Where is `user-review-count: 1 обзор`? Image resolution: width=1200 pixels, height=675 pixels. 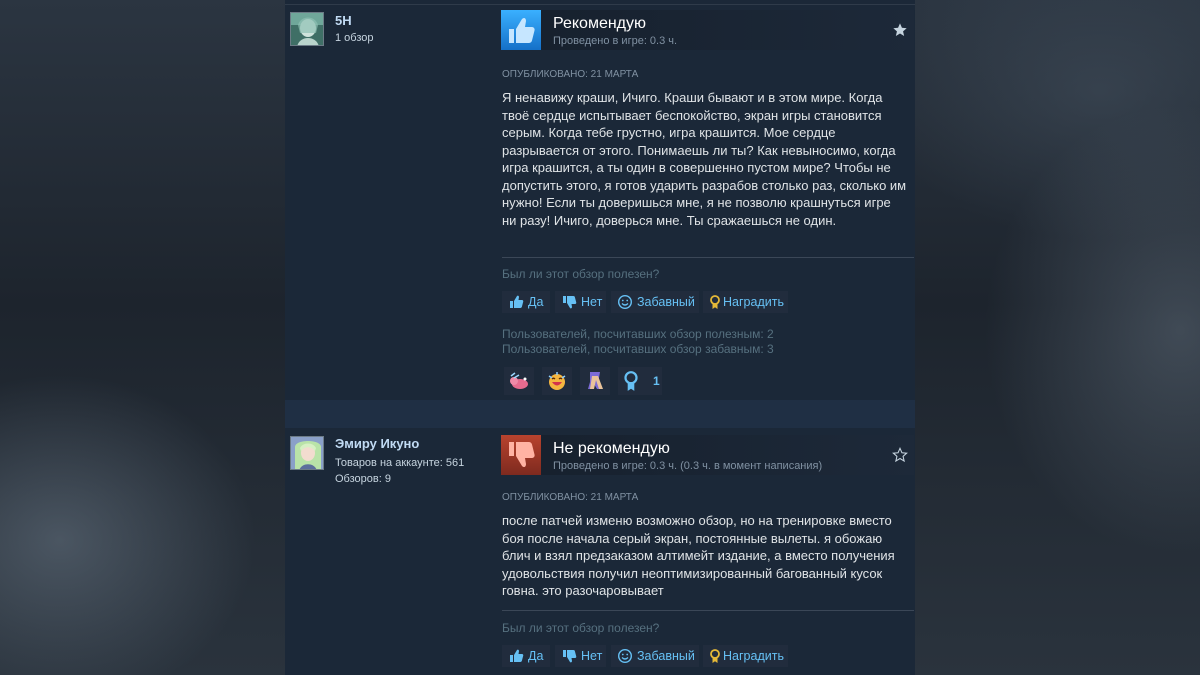
user-review-count: 1 обзор is located at coordinates (354, 38).